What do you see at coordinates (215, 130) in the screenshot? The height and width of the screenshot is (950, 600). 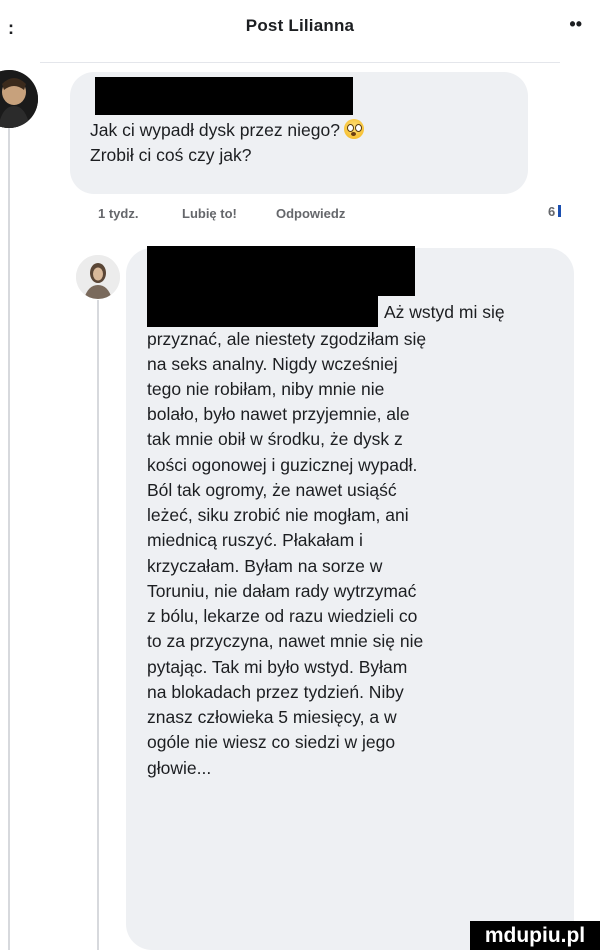 I see `comment-line: Jak ci wypadł dysk przez niego?` at bounding box center [215, 130].